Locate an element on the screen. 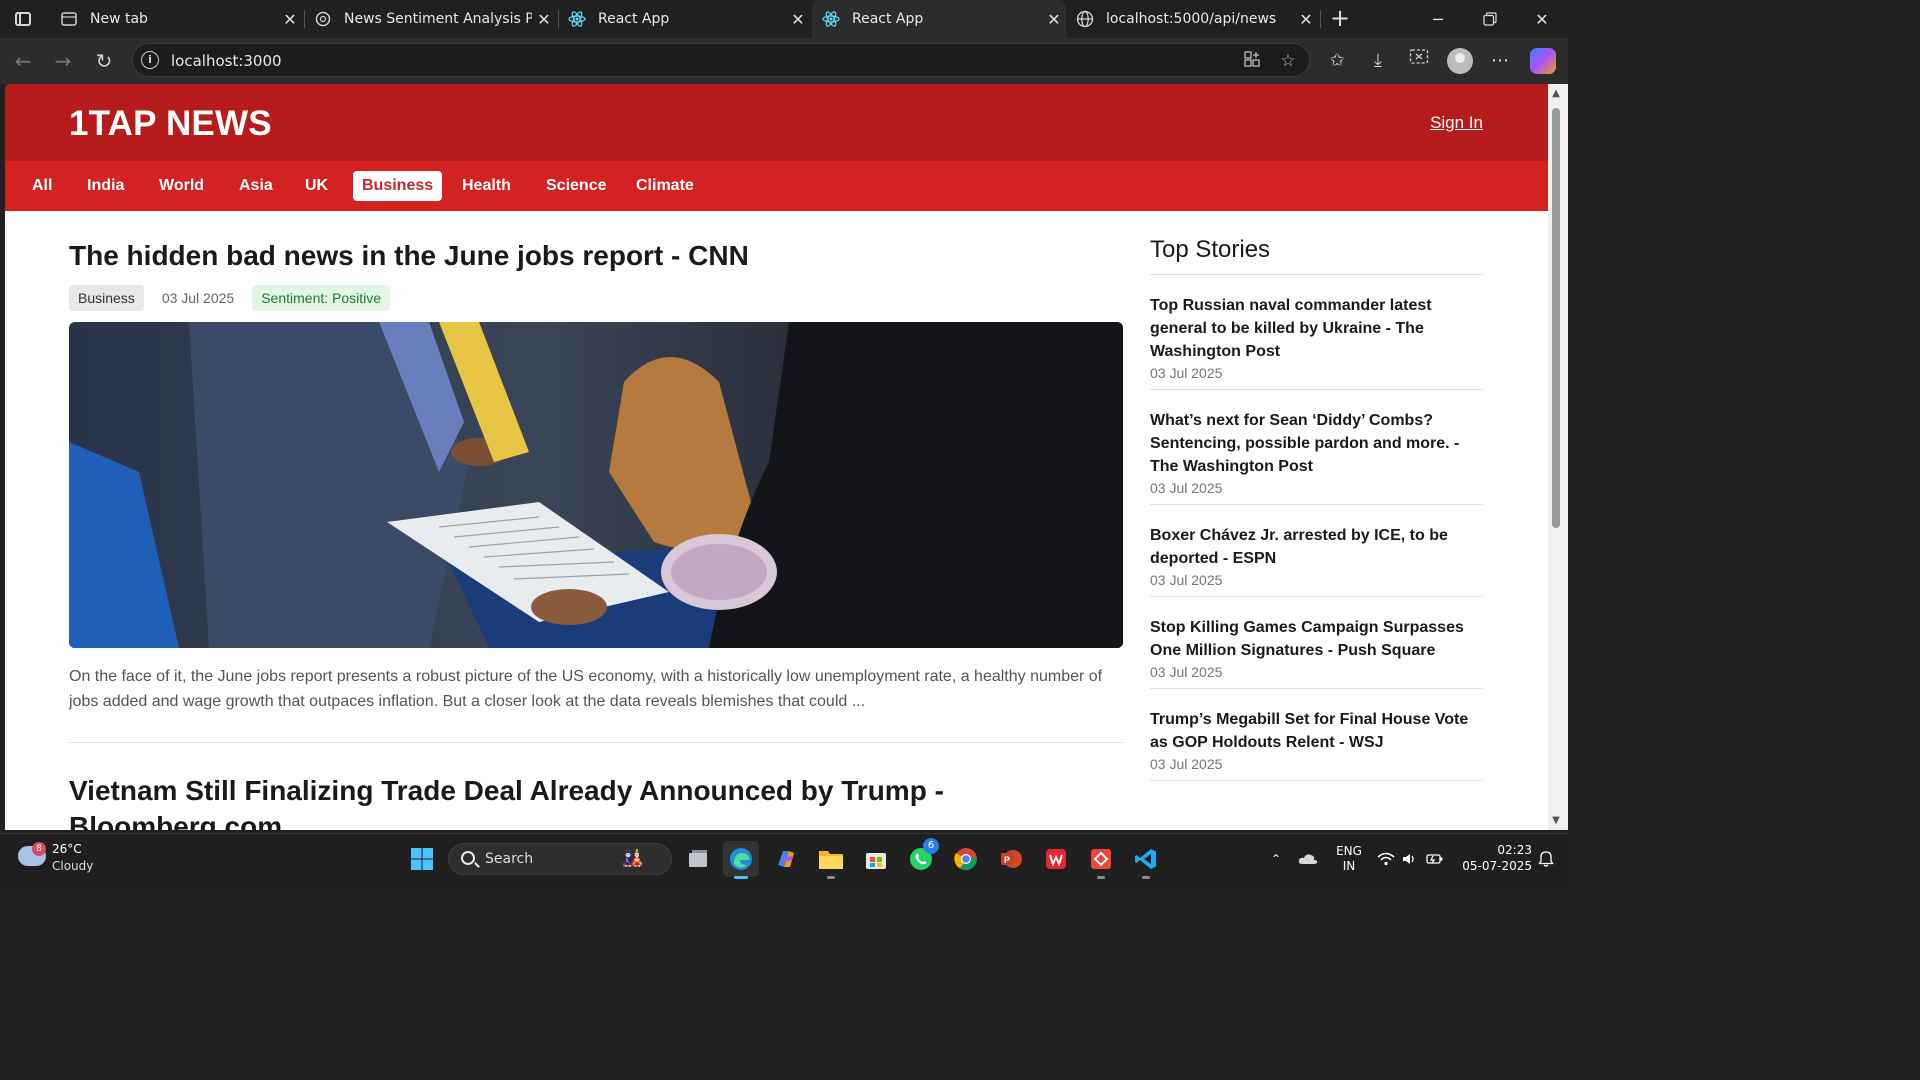  edge-browser-icon is located at coordinates (741, 860).